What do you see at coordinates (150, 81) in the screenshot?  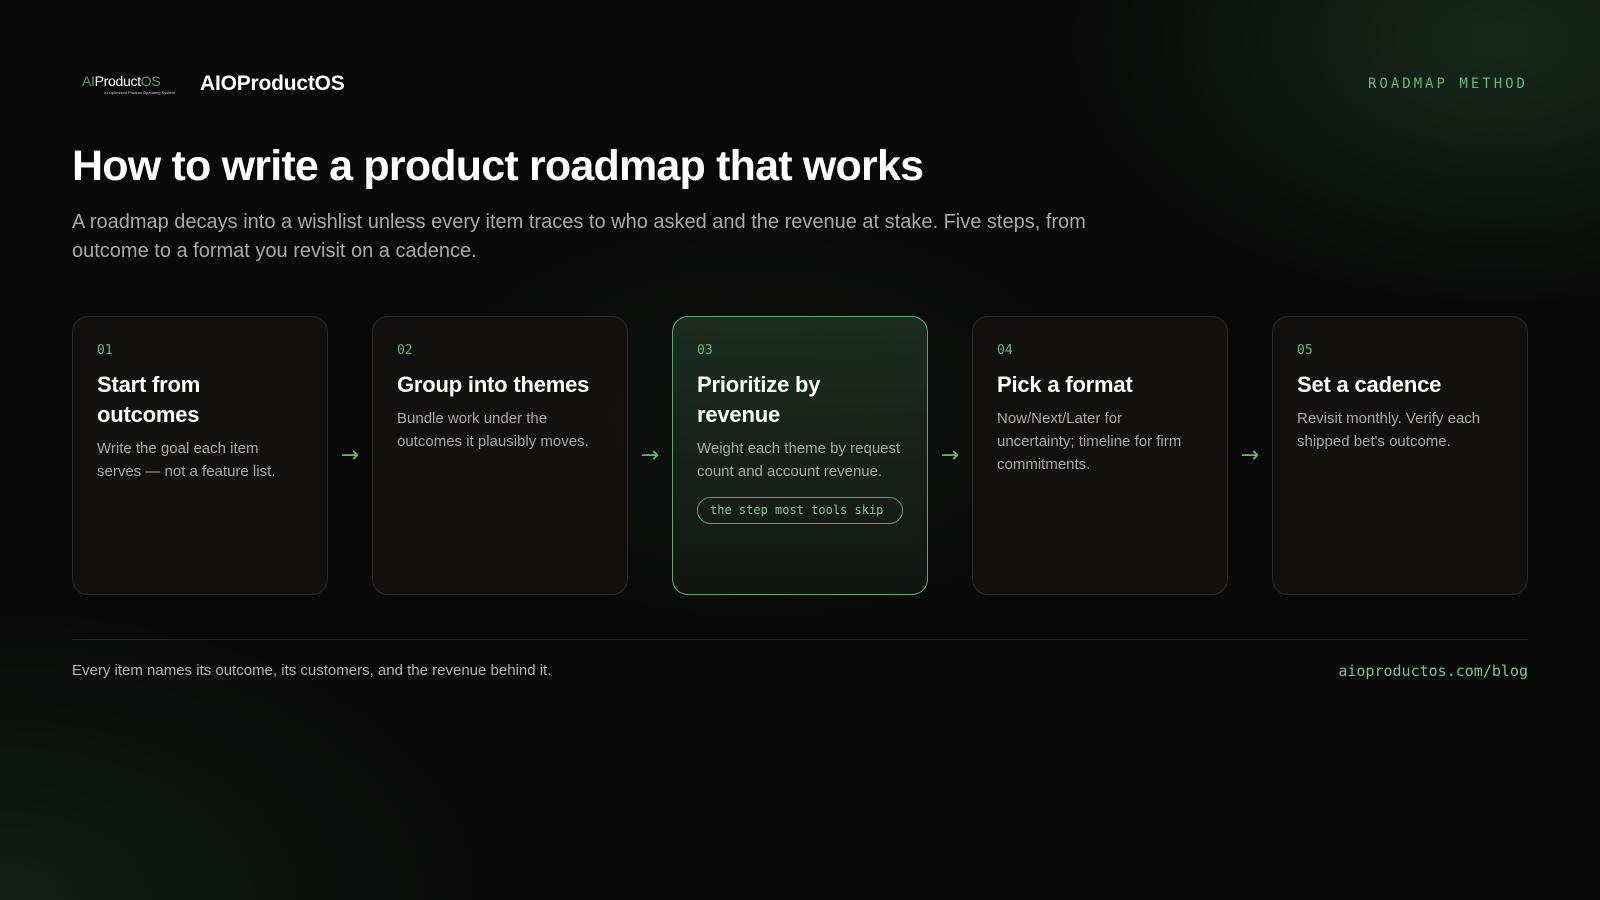 I see `logo-suffix: OS` at bounding box center [150, 81].